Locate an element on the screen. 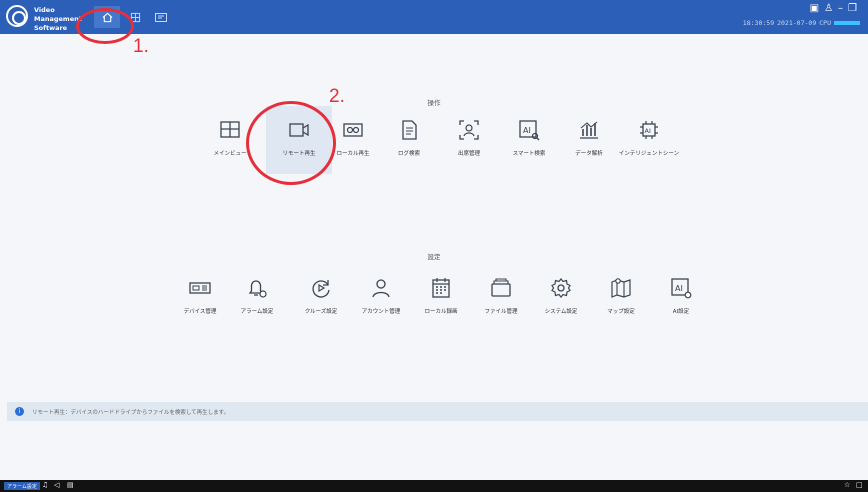  tile-label: デバイス管理 is located at coordinates (200, 312).